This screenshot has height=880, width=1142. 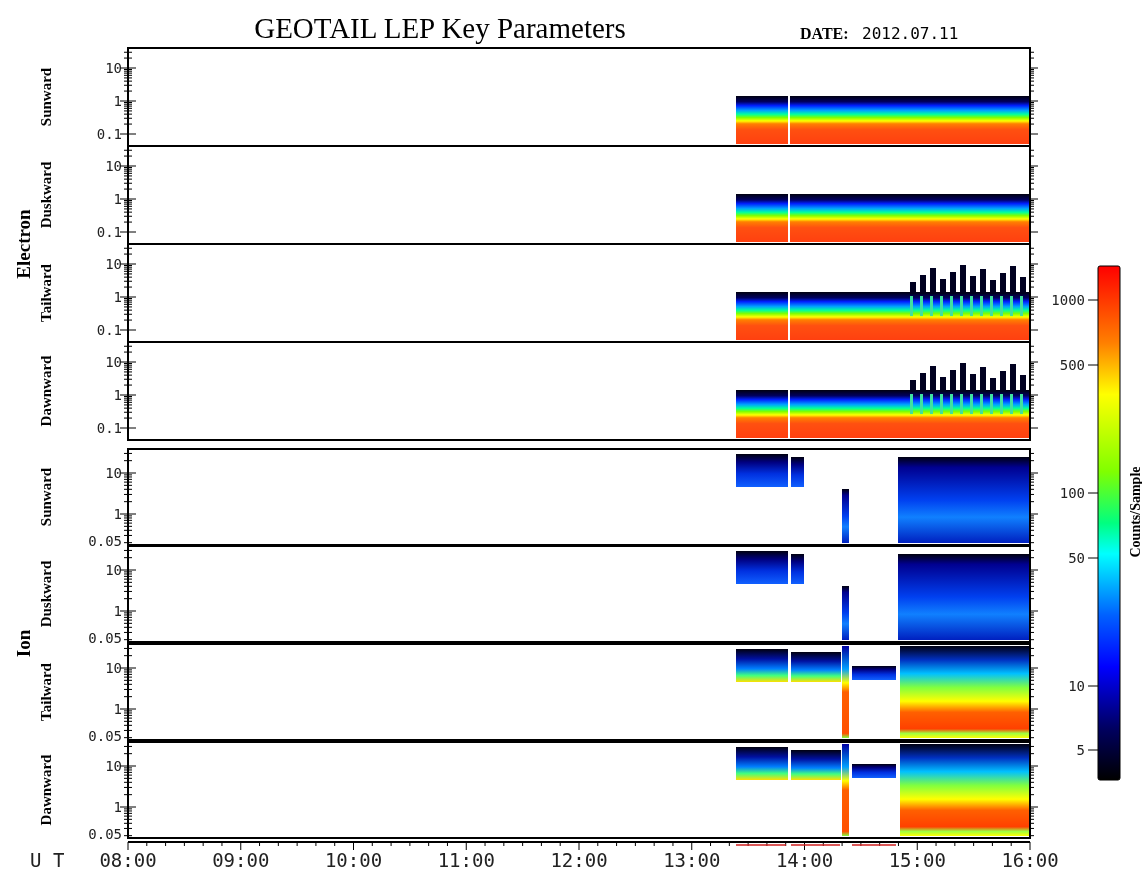 I want to click on color-scale-tick-label: 5, so click(x=1080, y=750).